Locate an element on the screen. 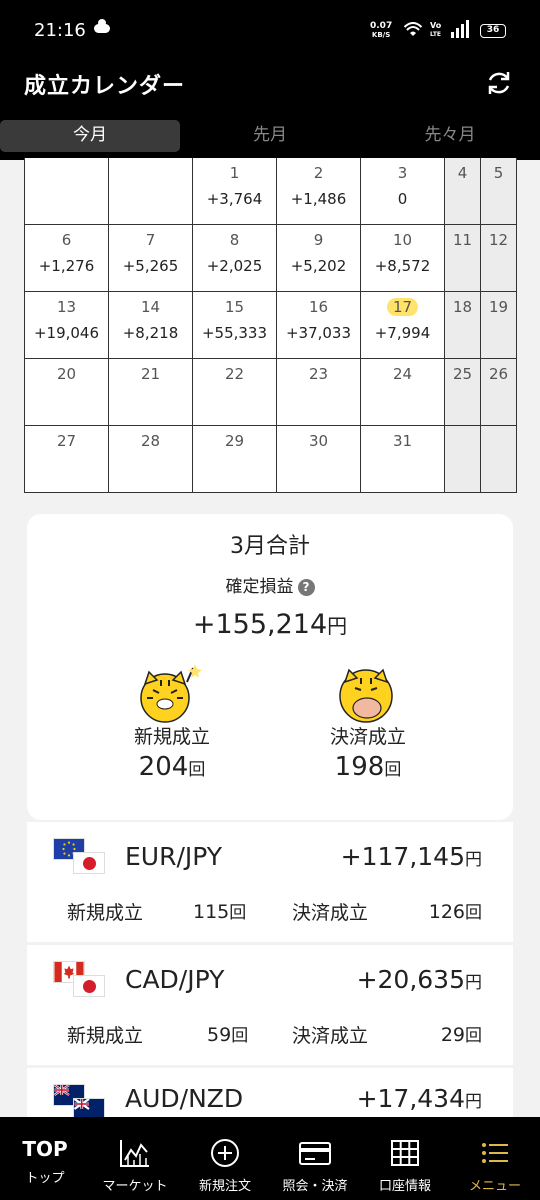  calendar-day-cell: 27 is located at coordinates (67, 458).